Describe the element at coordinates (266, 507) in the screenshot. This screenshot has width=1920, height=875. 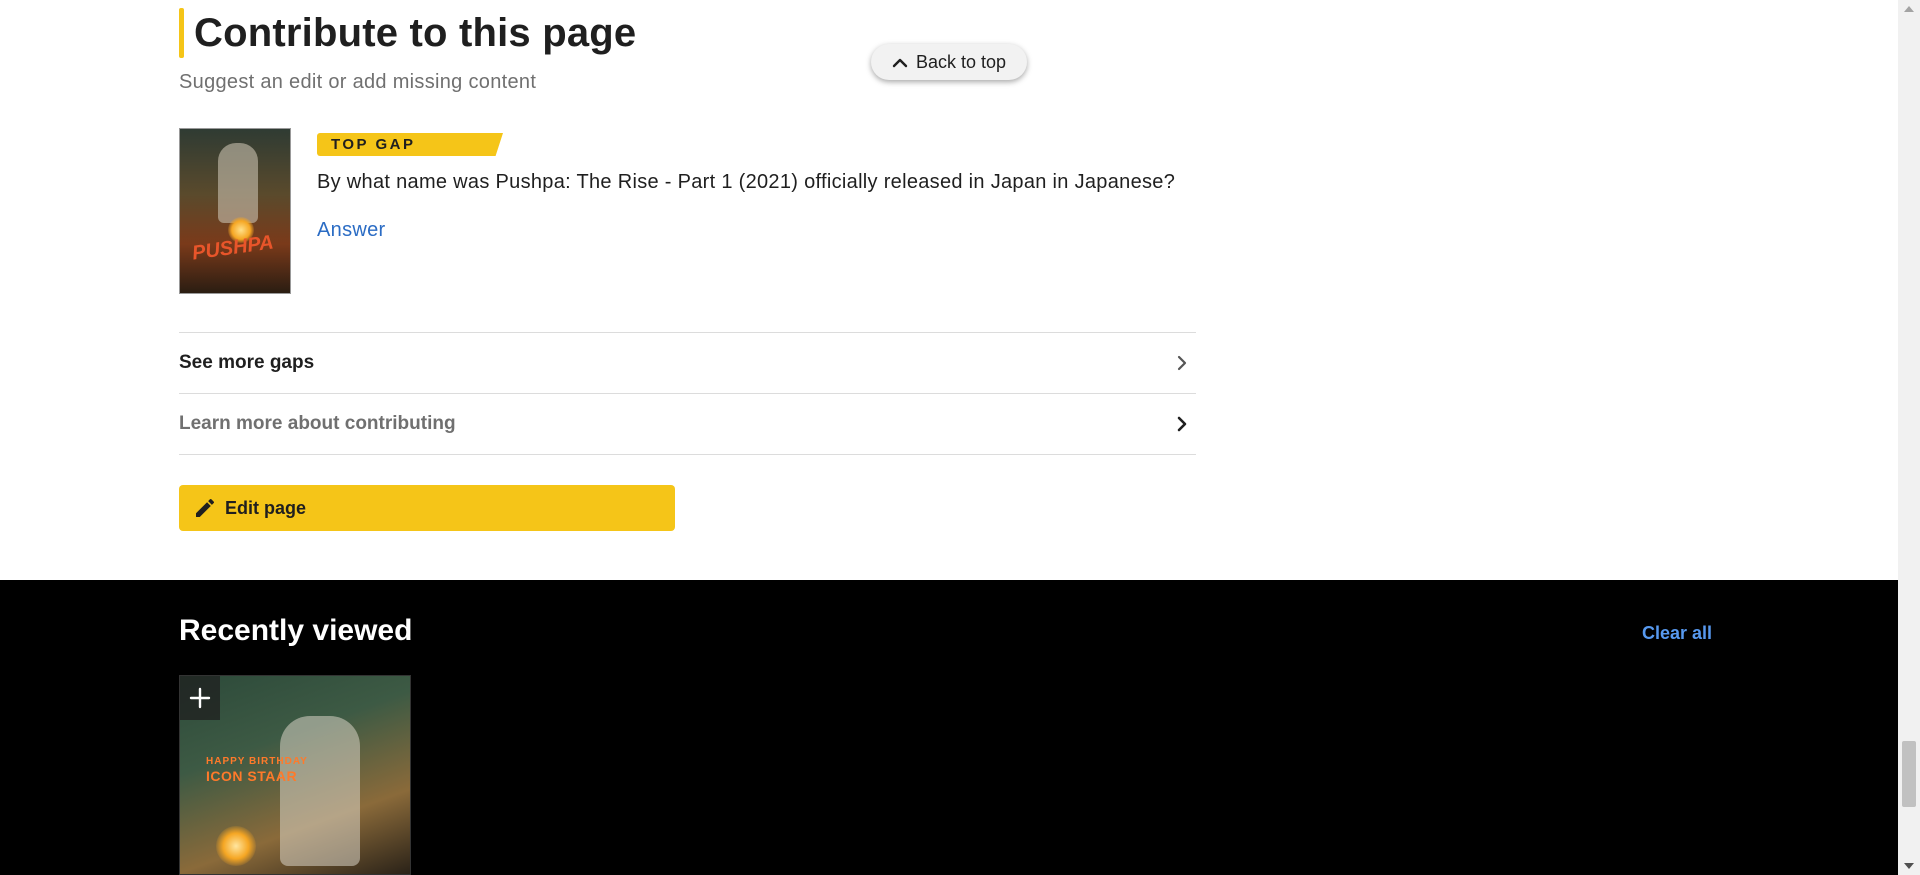
I see `edit-page-label: Edit page` at that location.